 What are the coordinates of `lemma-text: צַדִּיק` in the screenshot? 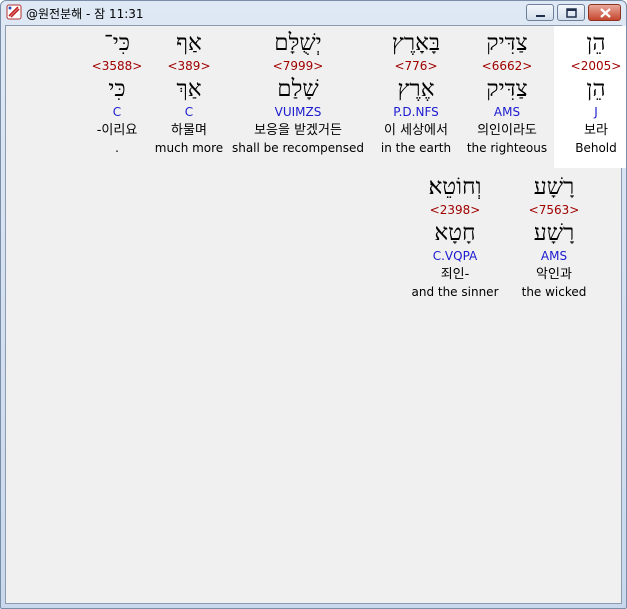 It's located at (507, 89).